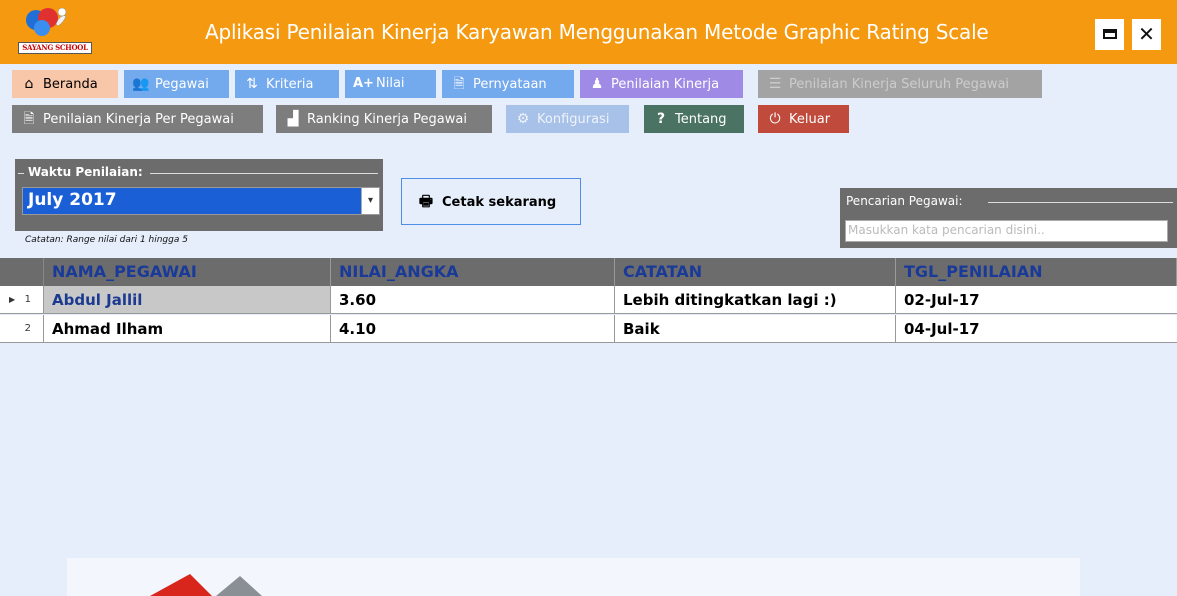 The height and width of the screenshot is (596, 1177). I want to click on power-icon: ⏻, so click(775, 119).